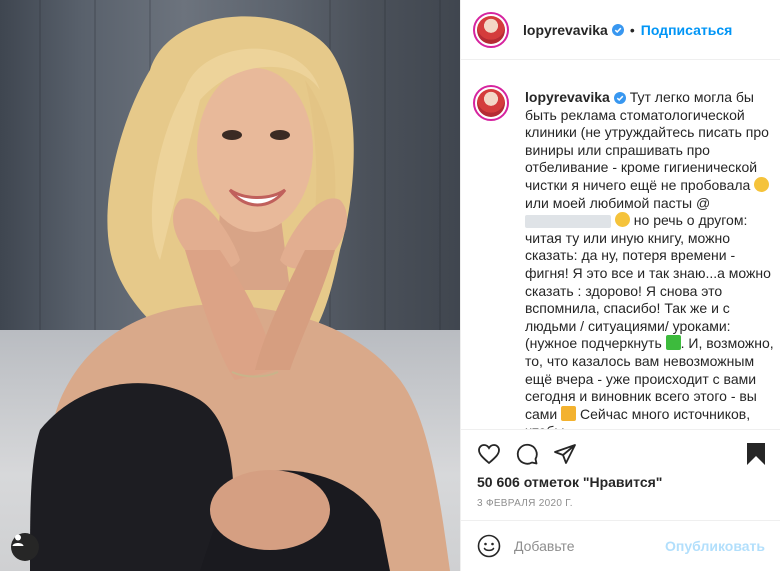  Describe the element at coordinates (622, 220) in the screenshot. I see `grin-emoji-icon` at that location.